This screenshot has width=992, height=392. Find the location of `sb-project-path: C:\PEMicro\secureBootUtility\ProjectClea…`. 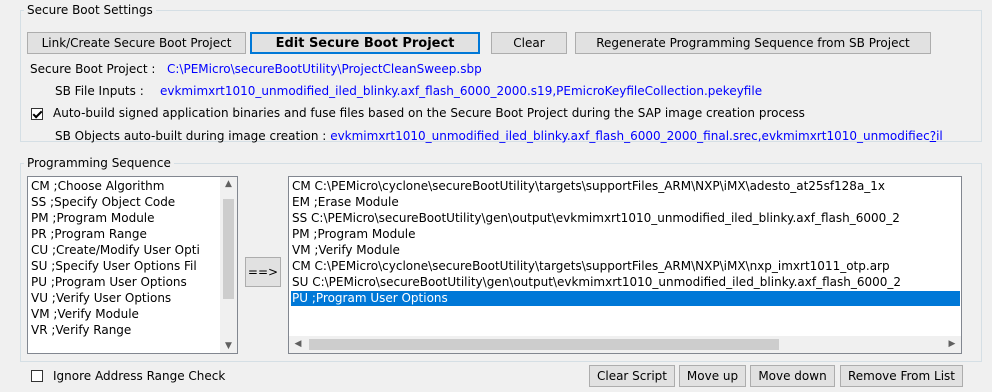

sb-project-path: C:\PEMicro\secureBootUtility\ProjectClea… is located at coordinates (324, 69).